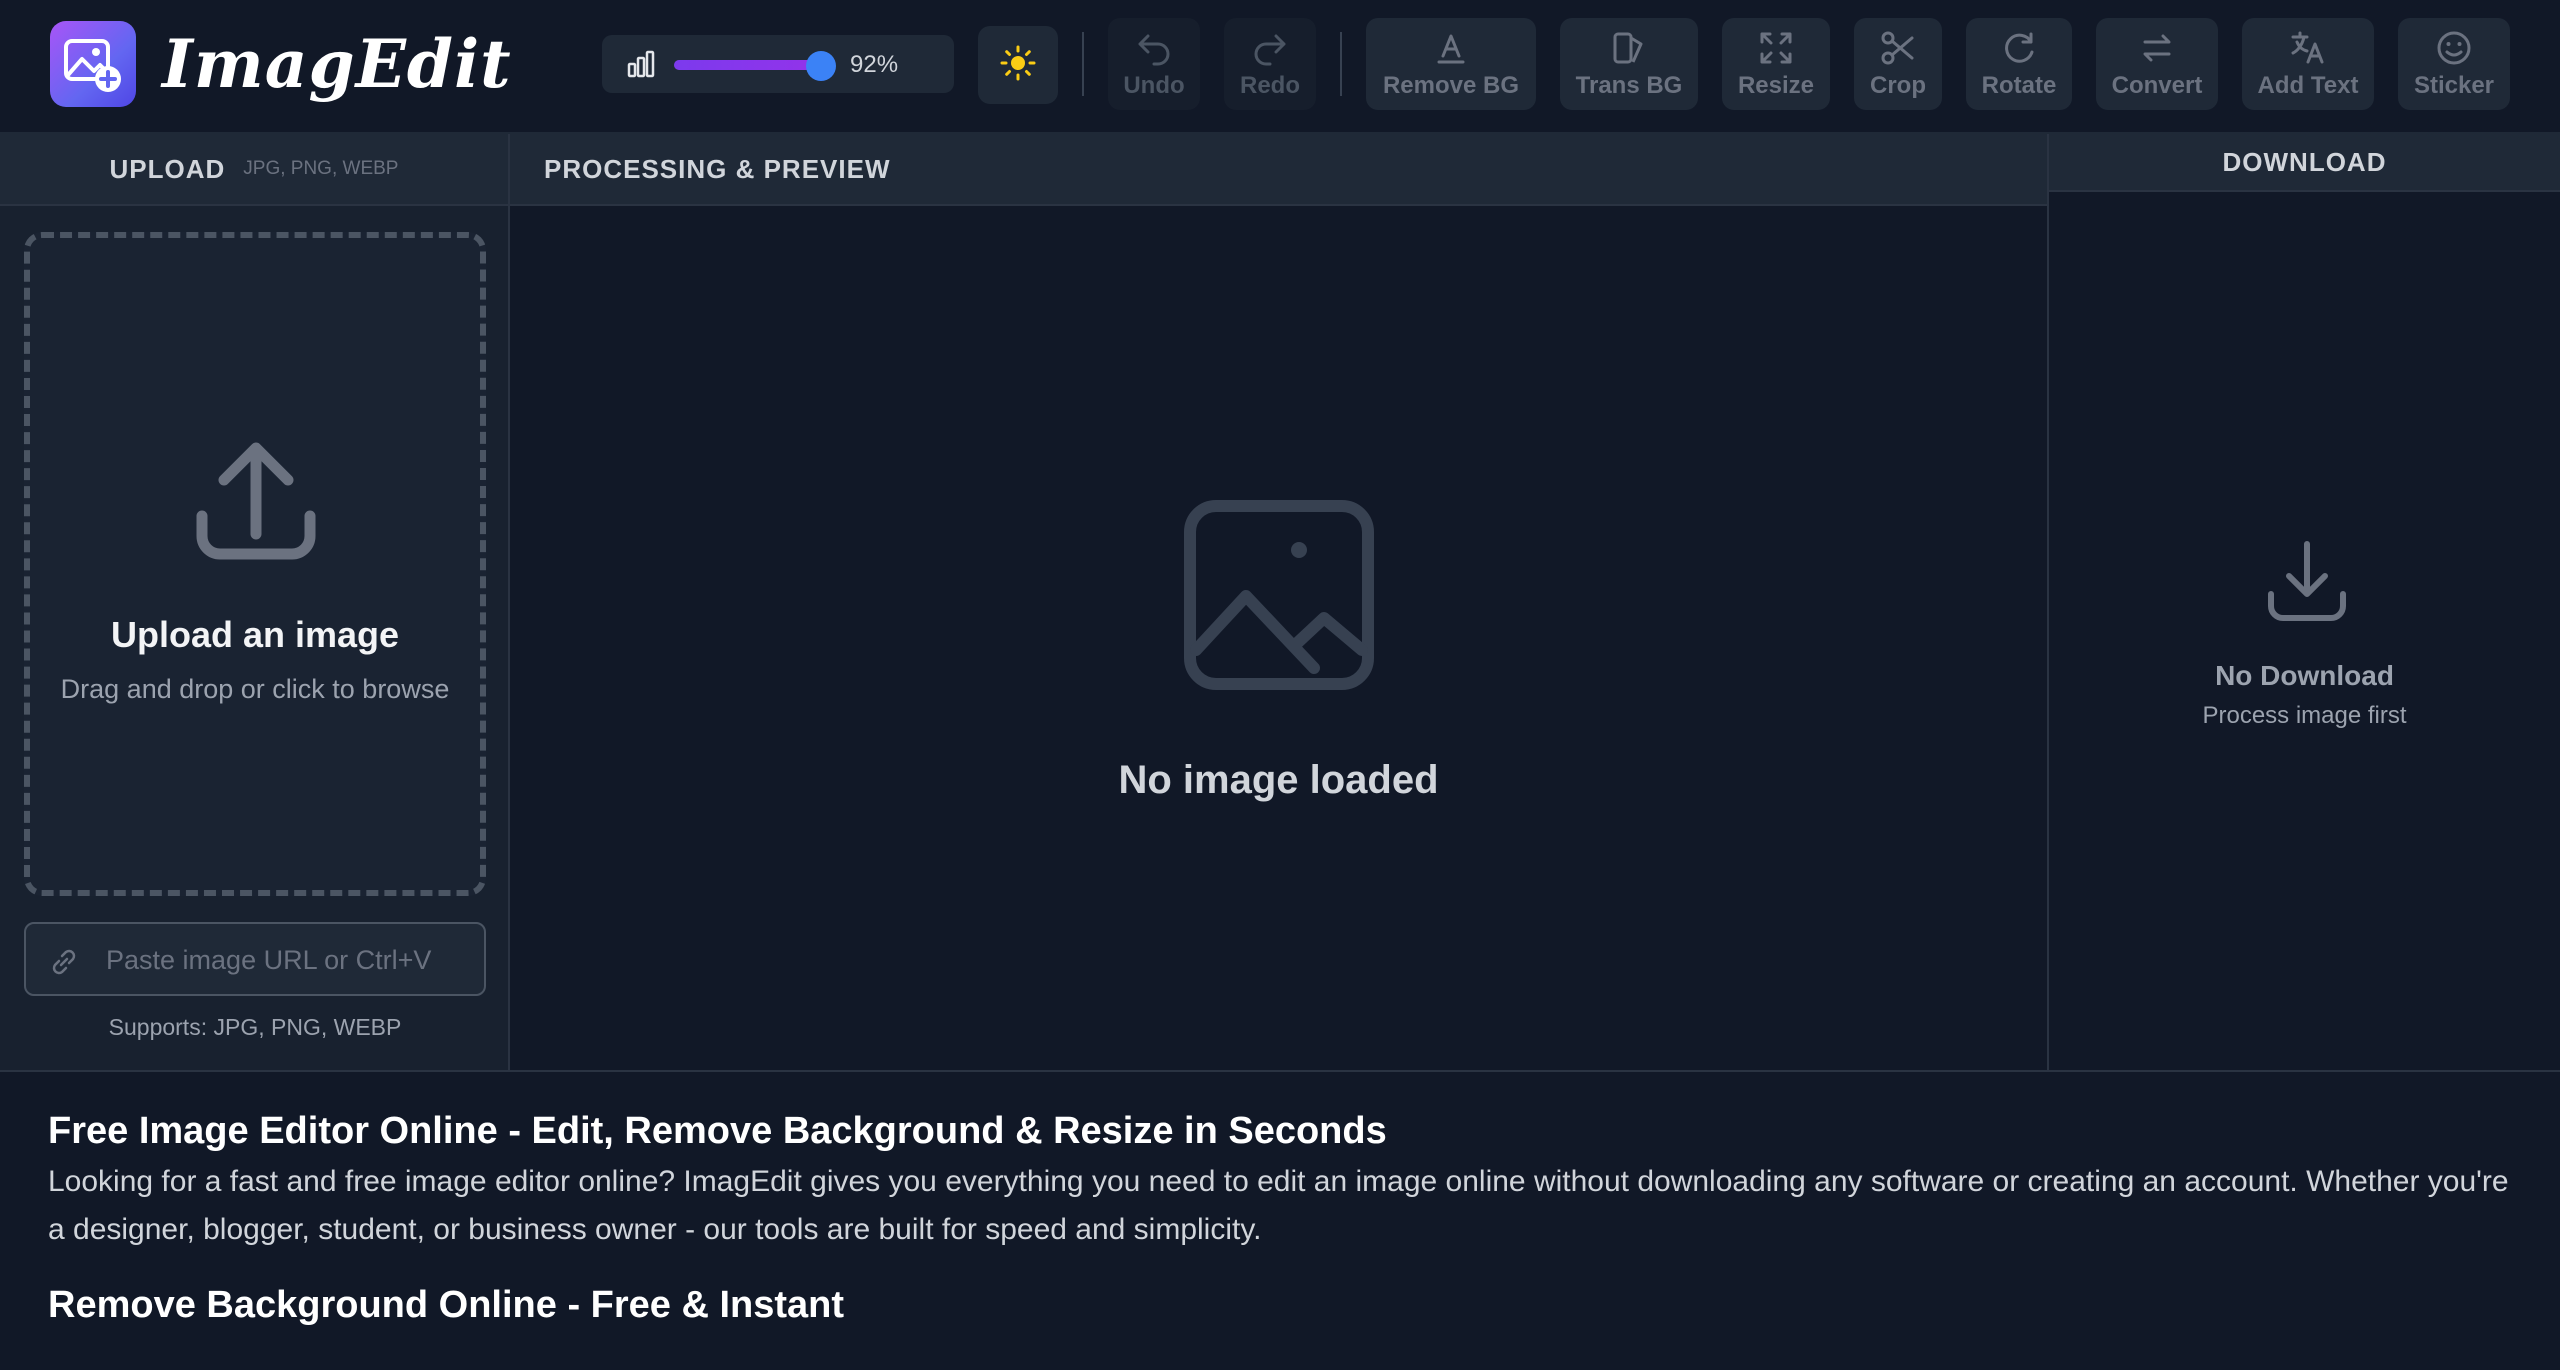 This screenshot has width=2560, height=1370. What do you see at coordinates (748, 65) in the screenshot?
I see `zoom-slider-fill` at bounding box center [748, 65].